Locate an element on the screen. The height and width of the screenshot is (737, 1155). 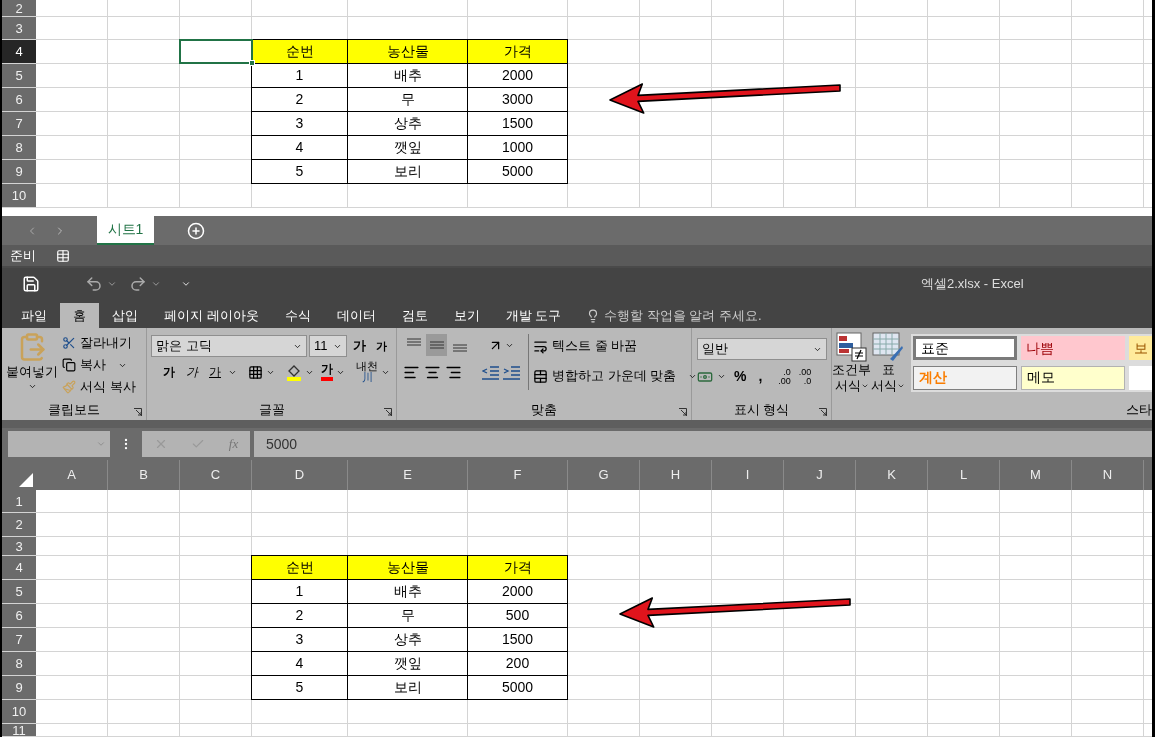
align-right-icon is located at coordinates (453, 372).